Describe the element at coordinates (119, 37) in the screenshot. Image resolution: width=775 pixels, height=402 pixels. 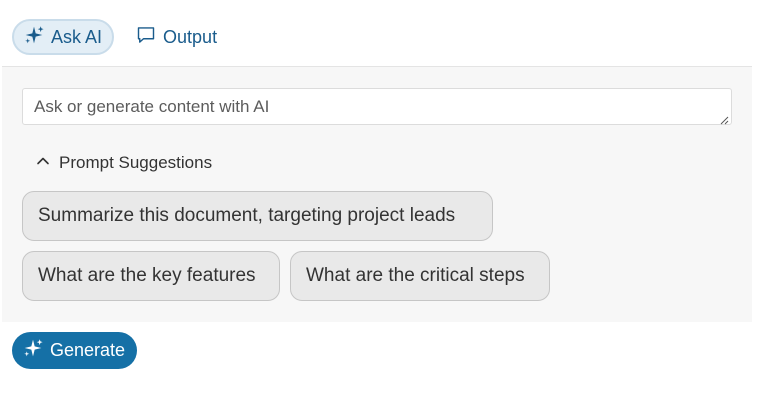
I see `tab-bar: Ask AI Output` at that location.